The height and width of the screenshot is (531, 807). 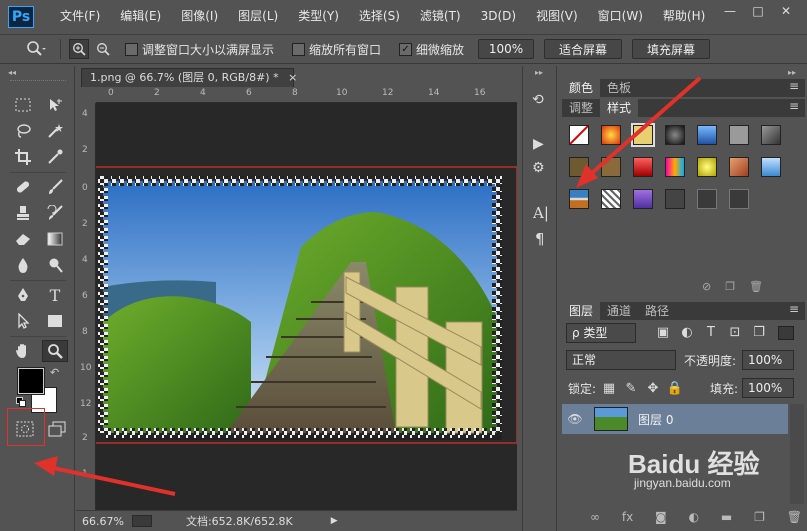 I want to click on lock-position-icon: ✥, so click(x=653, y=389).